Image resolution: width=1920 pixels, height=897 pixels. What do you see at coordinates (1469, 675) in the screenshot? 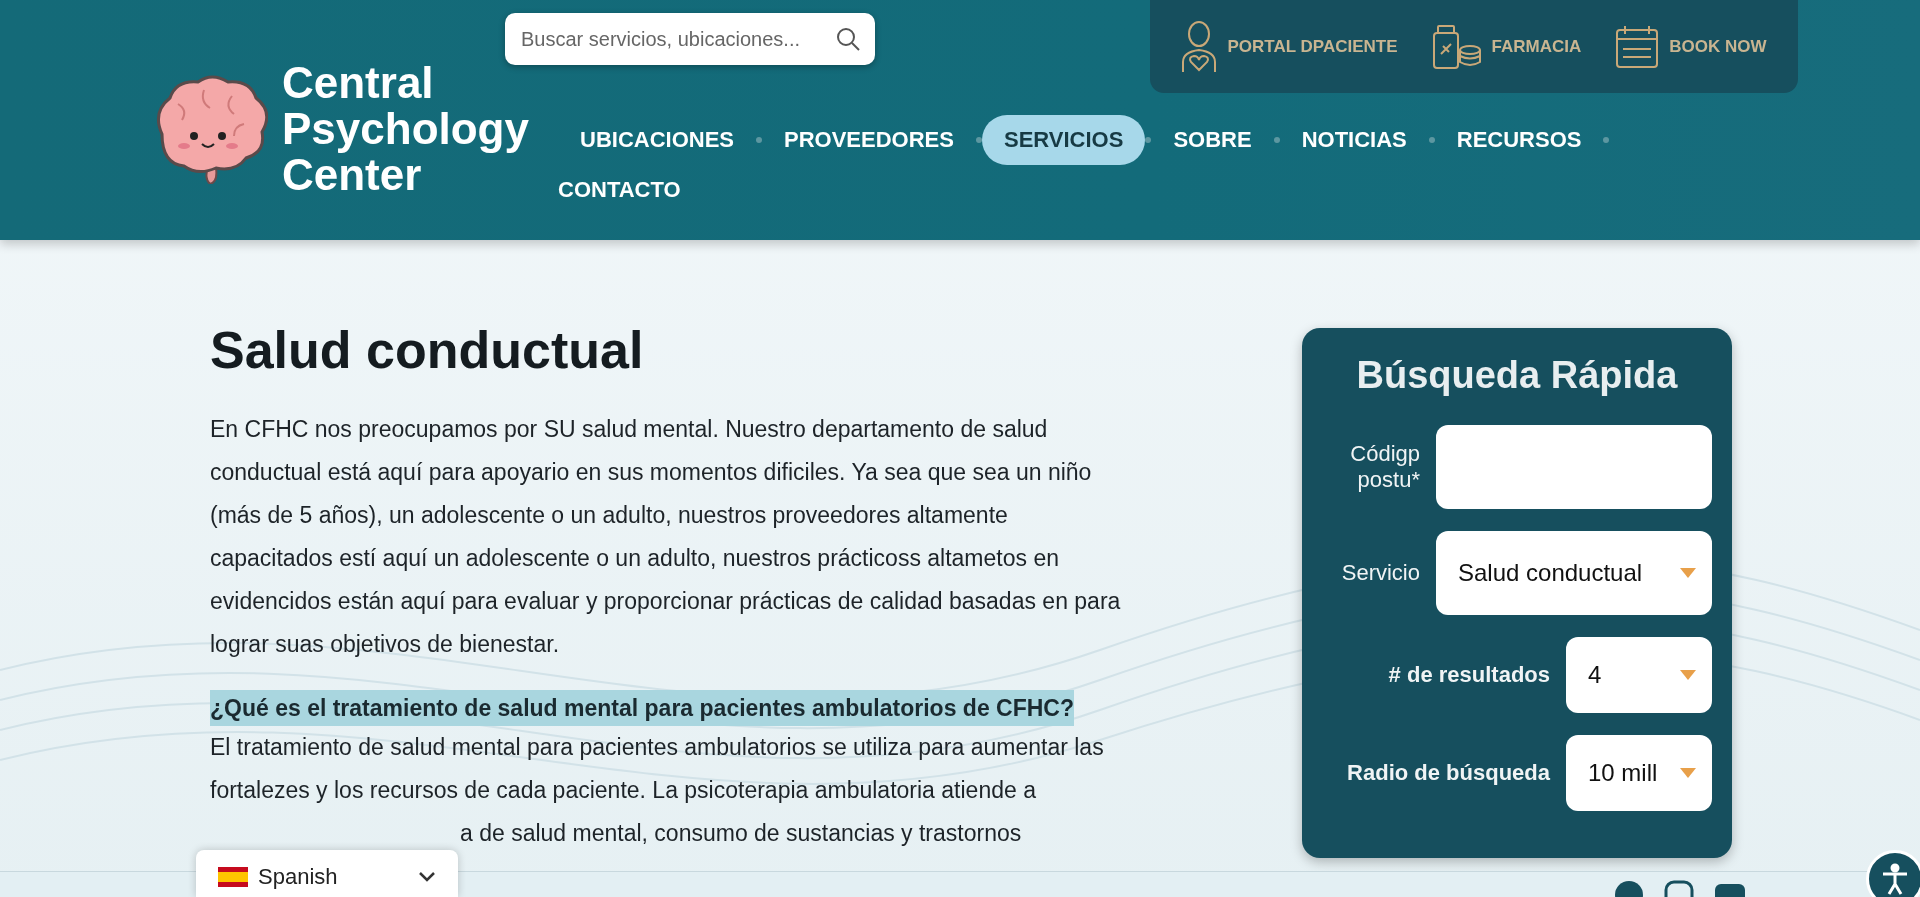
I see `field-label: # de resultados` at bounding box center [1469, 675].